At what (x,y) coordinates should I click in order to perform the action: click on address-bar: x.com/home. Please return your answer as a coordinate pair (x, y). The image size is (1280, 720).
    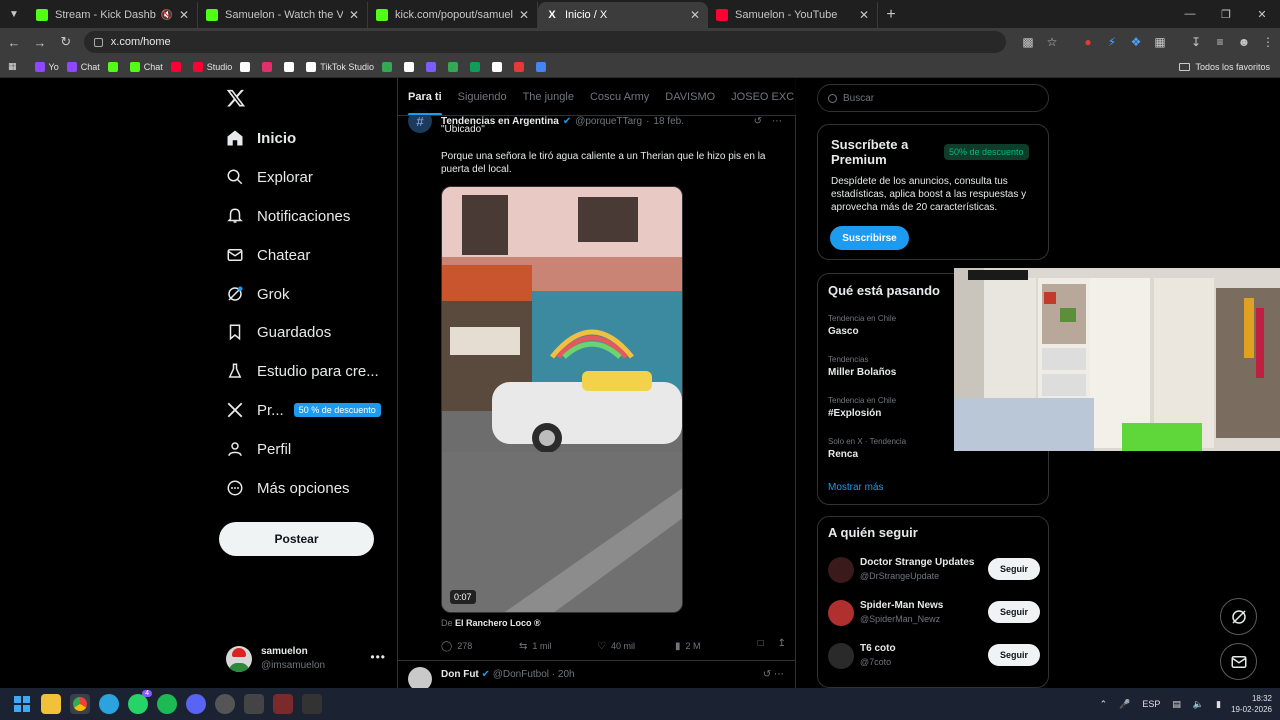
    Looking at the image, I should click on (544, 42).